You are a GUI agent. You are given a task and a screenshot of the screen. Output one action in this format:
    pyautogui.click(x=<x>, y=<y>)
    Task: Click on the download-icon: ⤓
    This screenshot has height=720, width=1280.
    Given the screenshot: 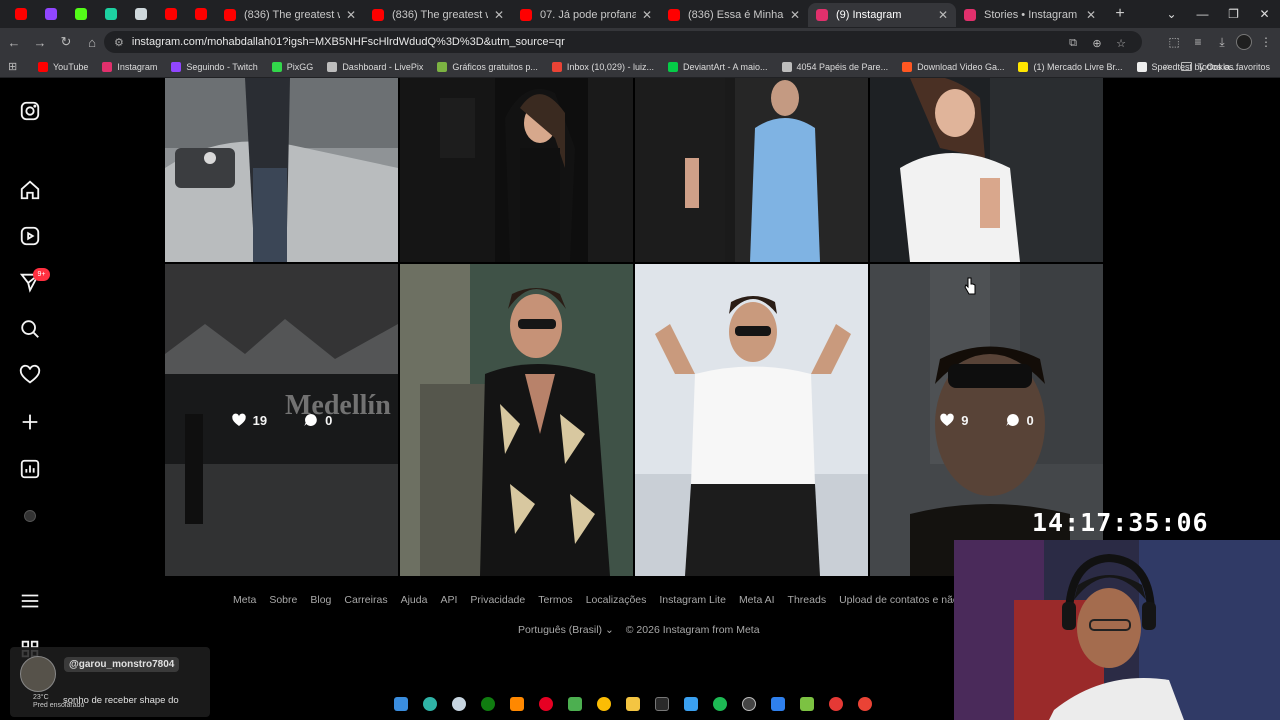 What is the action you would take?
    pyautogui.click(x=1222, y=42)
    